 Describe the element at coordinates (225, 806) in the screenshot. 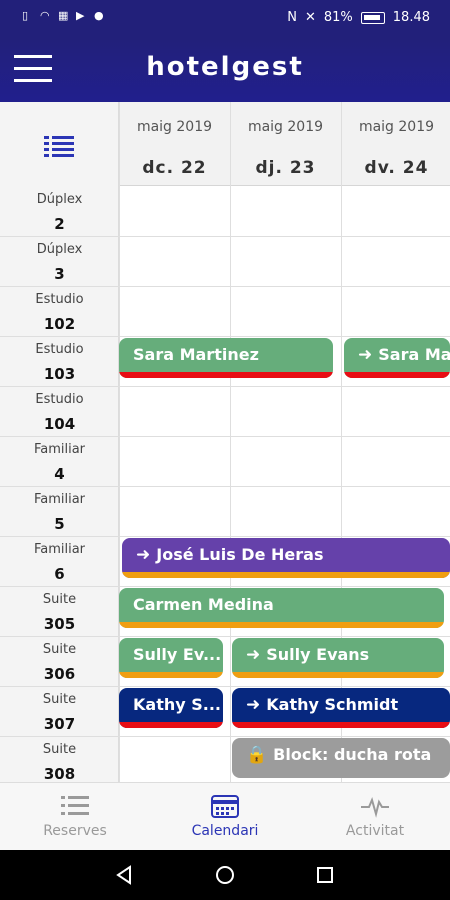

I see `calendar-icon` at that location.